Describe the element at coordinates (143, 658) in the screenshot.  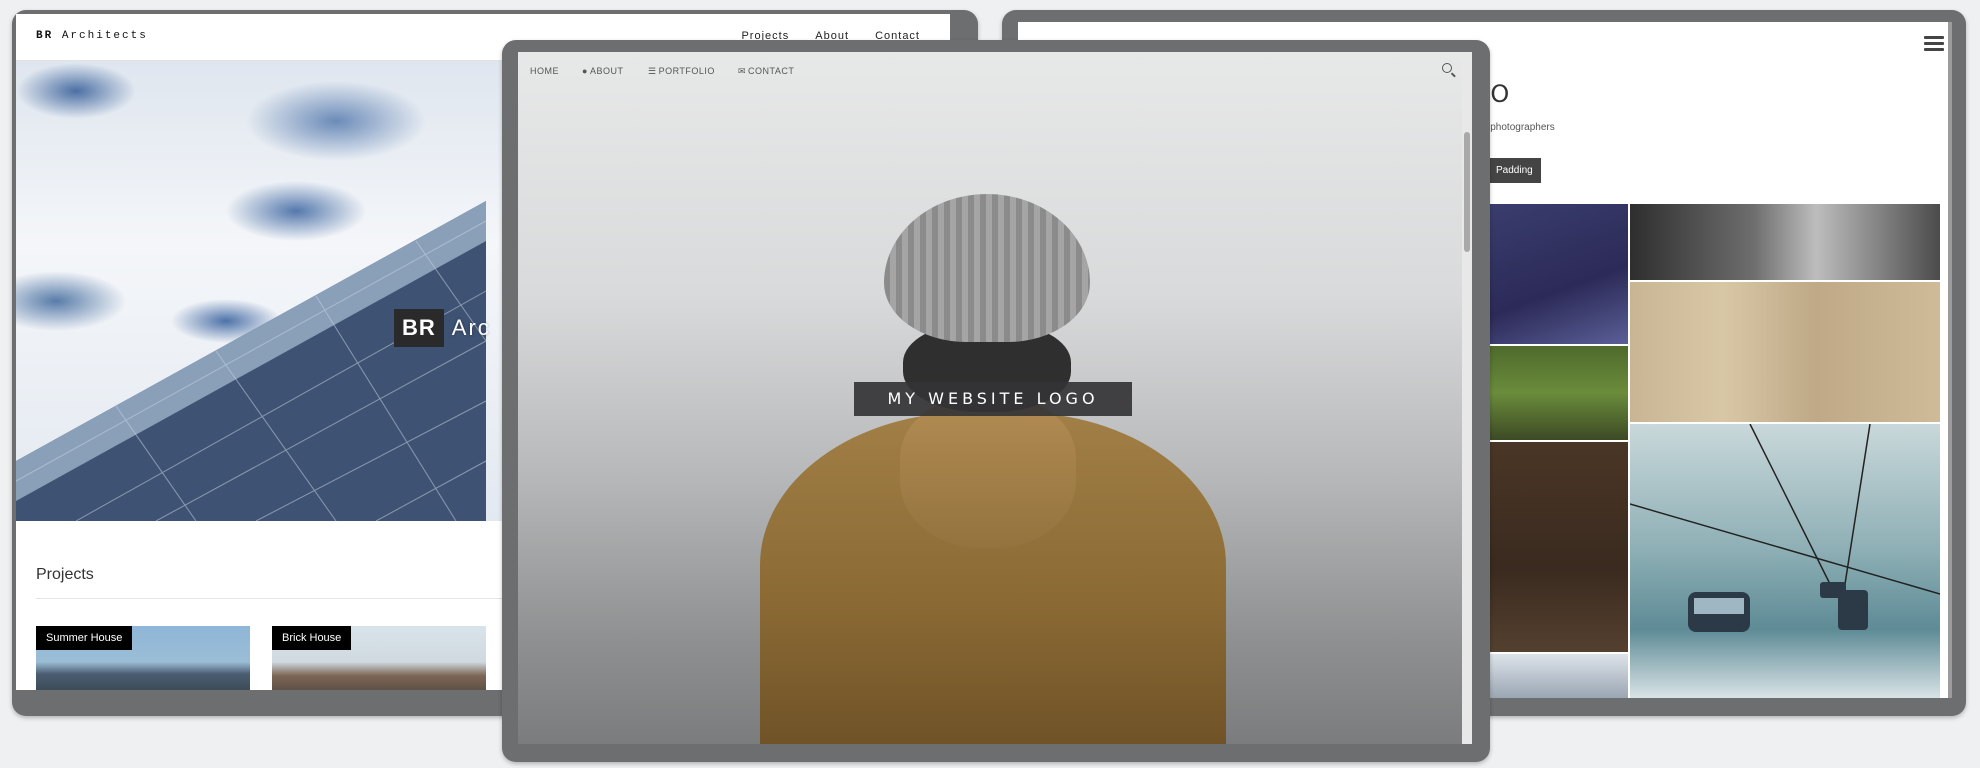
I see `project-card-summer-house: Summer House` at that location.